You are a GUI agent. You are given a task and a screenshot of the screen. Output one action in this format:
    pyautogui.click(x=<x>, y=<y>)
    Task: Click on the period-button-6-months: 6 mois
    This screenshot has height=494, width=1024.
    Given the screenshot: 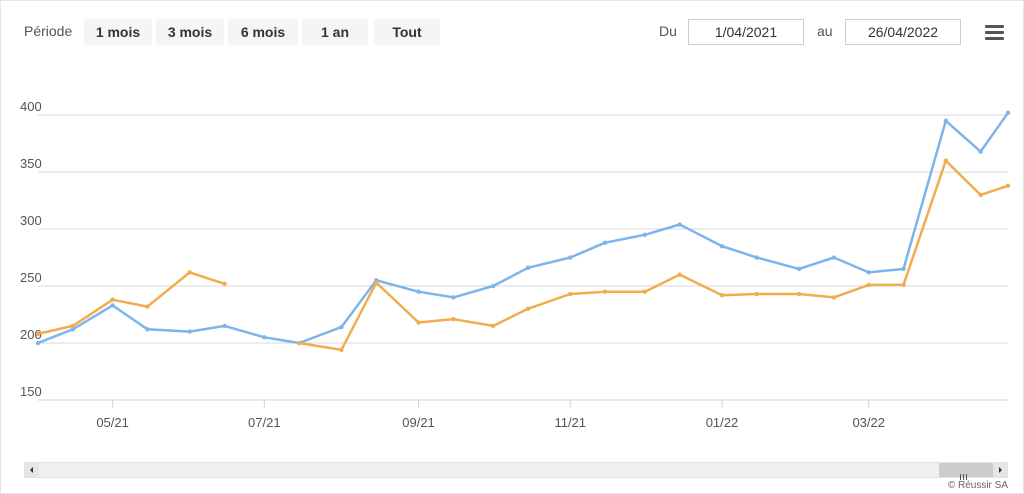 What is the action you would take?
    pyautogui.click(x=263, y=32)
    